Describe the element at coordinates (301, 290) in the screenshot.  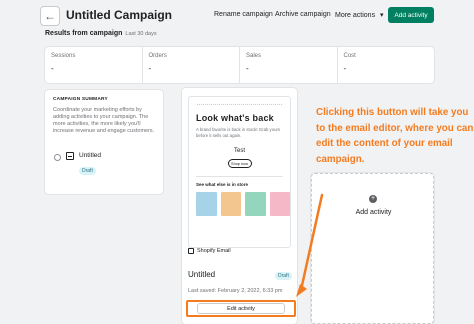
I see `arrow-head` at that location.